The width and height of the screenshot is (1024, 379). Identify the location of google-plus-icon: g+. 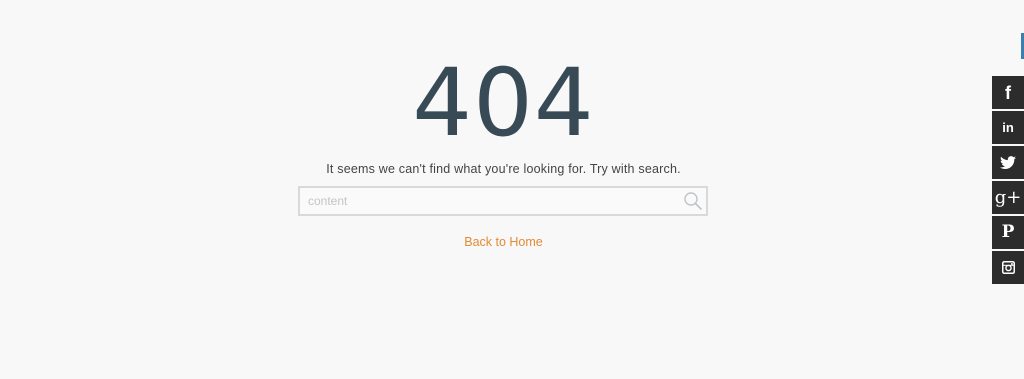
(1008, 197).